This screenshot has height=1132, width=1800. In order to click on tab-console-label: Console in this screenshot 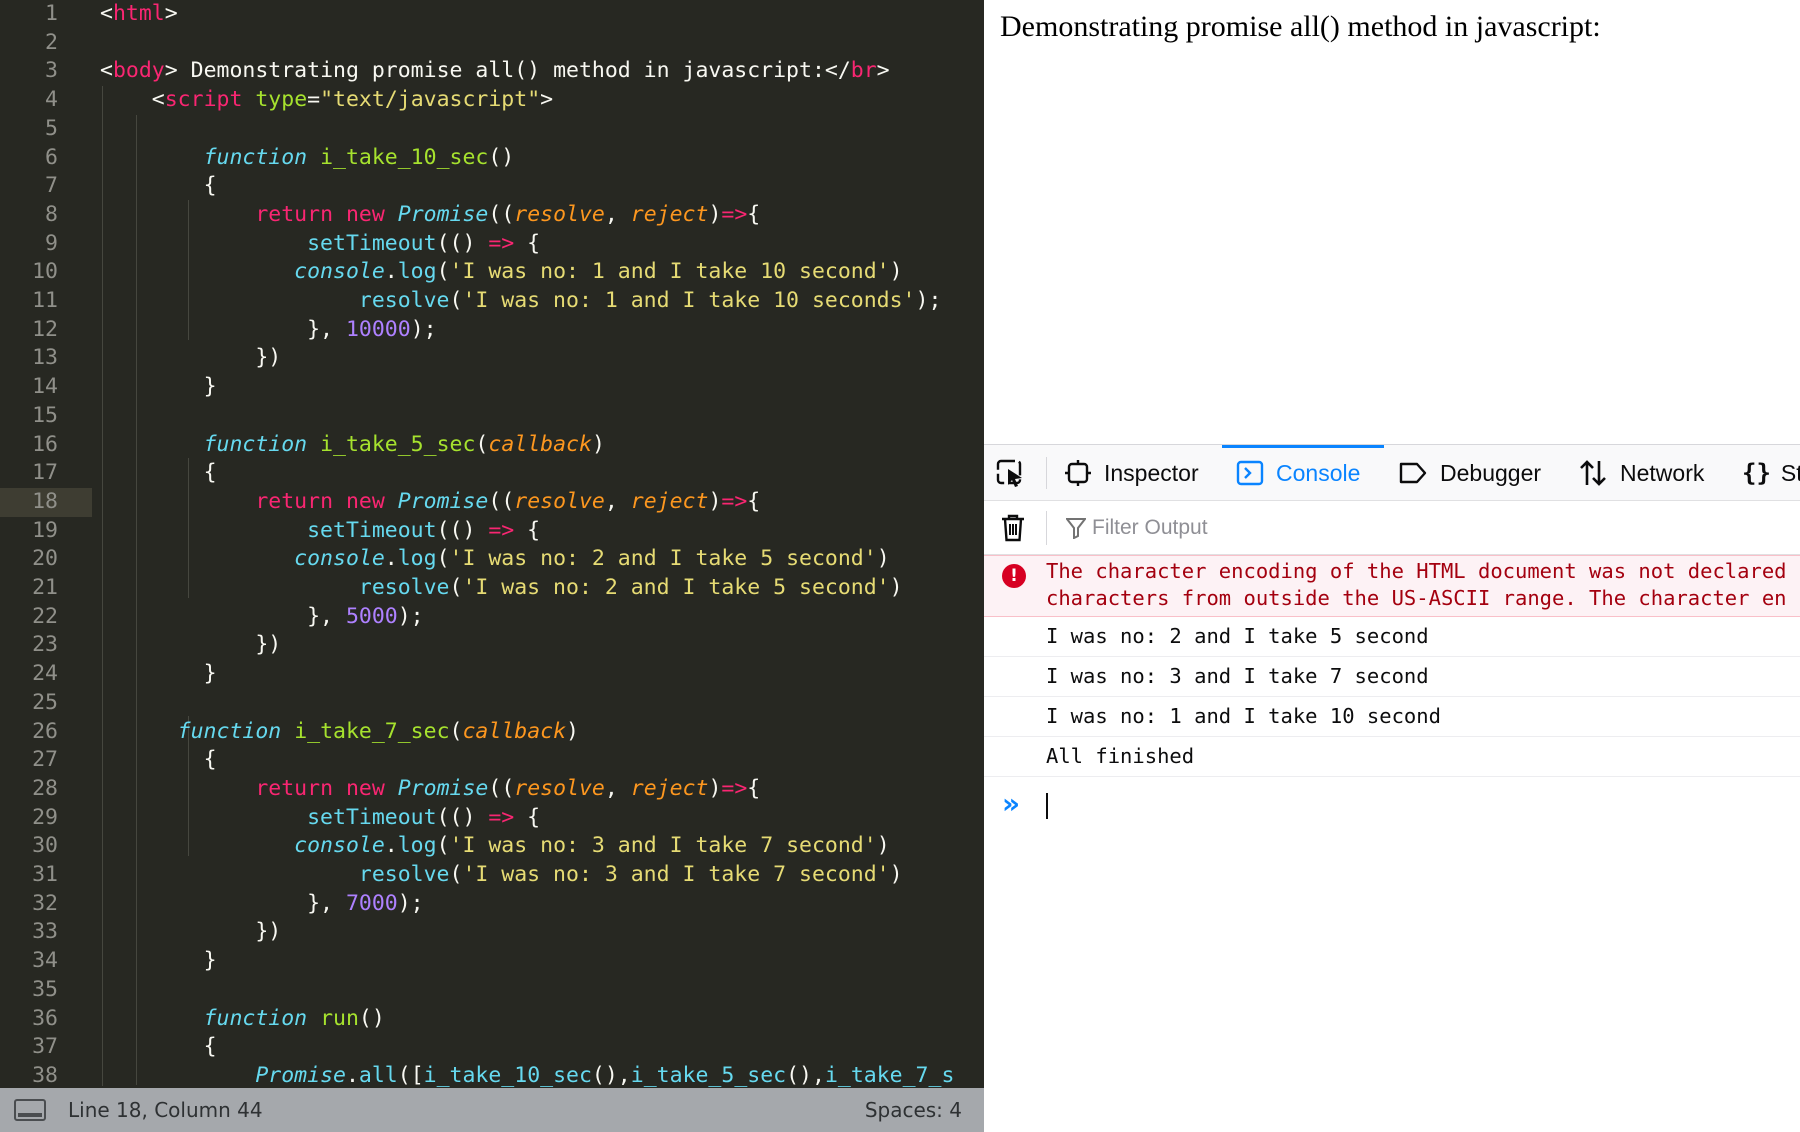, I will do `click(1318, 472)`.